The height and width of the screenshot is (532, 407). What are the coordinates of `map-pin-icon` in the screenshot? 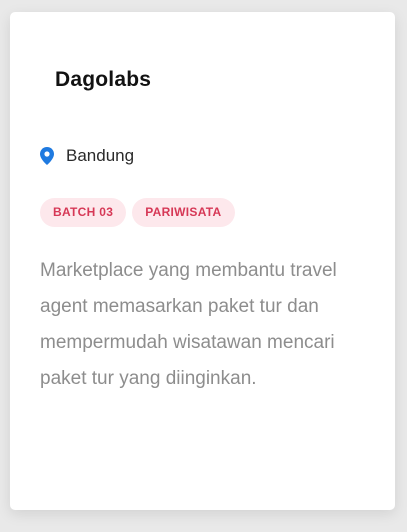 It's located at (47, 156).